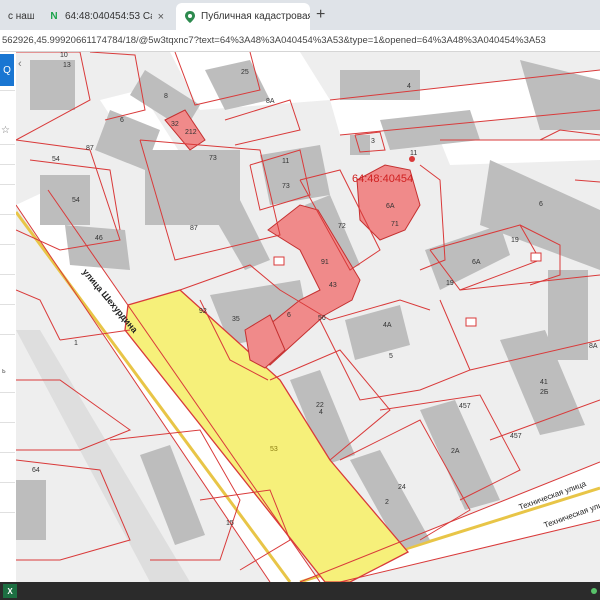 This screenshot has width=600, height=600. Describe the element at coordinates (76, 343) in the screenshot. I see `parcel-number: 1` at that location.